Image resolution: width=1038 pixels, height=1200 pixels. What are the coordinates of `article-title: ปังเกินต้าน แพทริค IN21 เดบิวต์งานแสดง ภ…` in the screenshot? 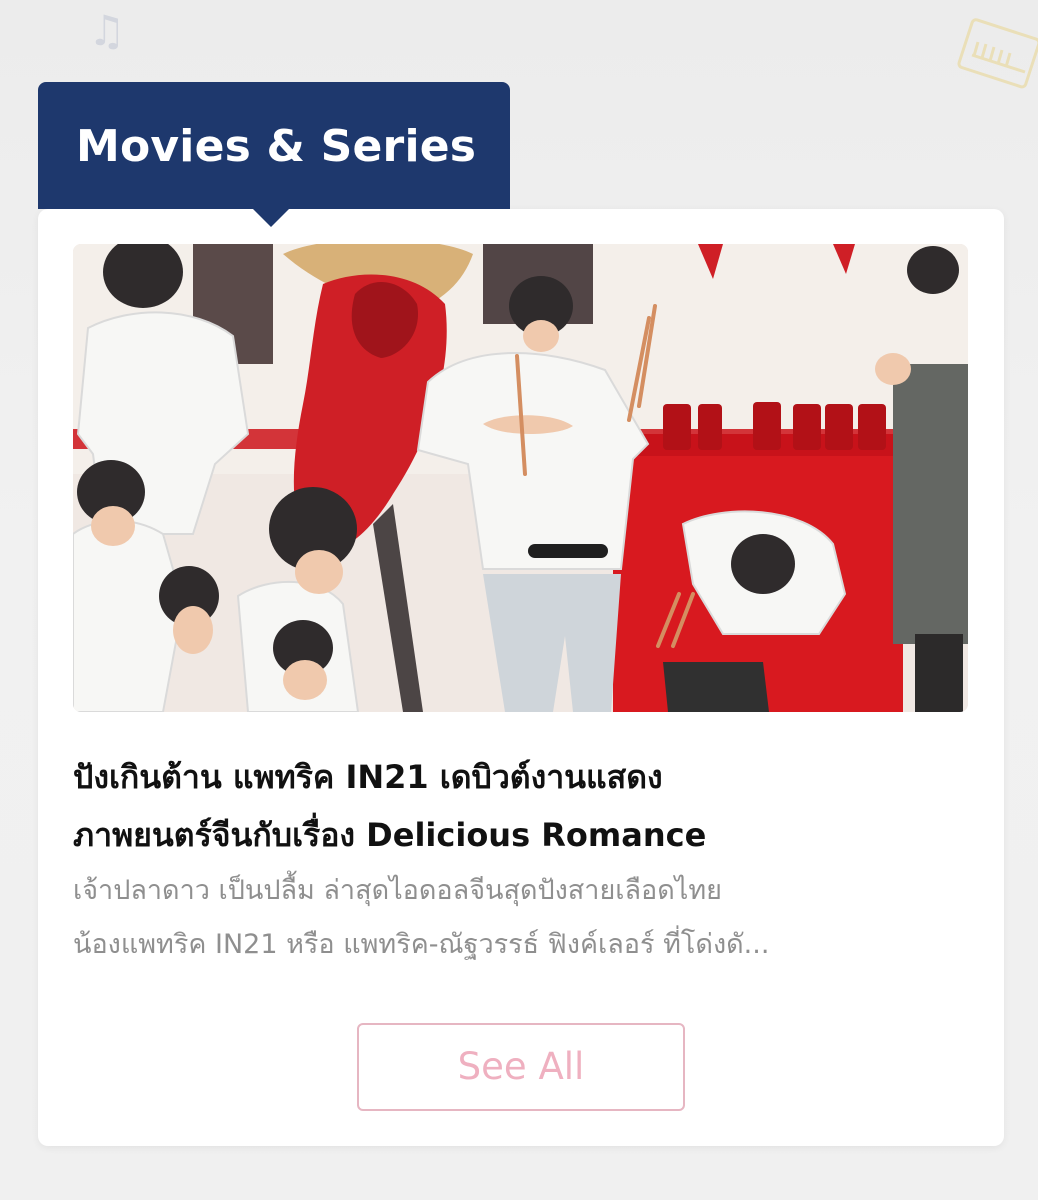 It's located at (523, 806).